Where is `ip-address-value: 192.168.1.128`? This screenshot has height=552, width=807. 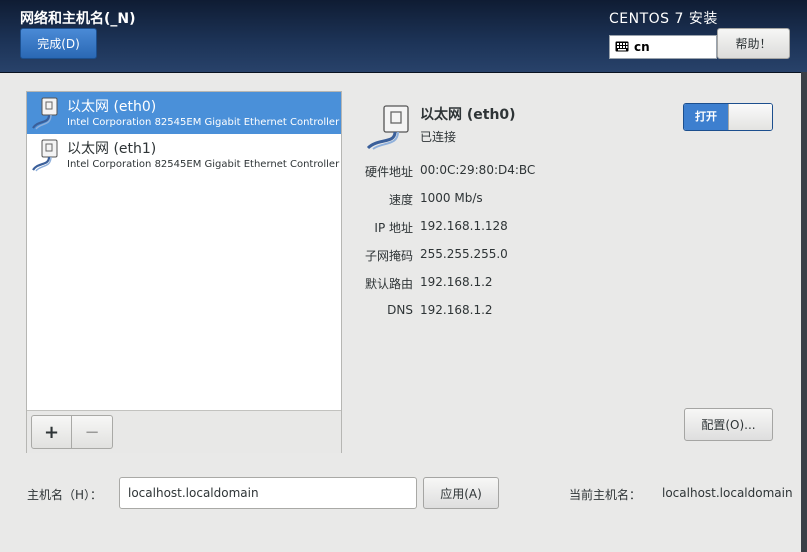
ip-address-value: 192.168.1.128 is located at coordinates (464, 226).